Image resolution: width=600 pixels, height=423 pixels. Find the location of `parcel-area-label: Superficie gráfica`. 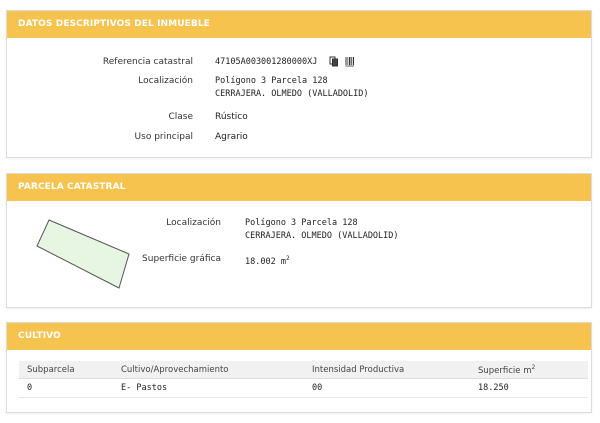

parcel-area-label: Superficie gráfica is located at coordinates (181, 259).